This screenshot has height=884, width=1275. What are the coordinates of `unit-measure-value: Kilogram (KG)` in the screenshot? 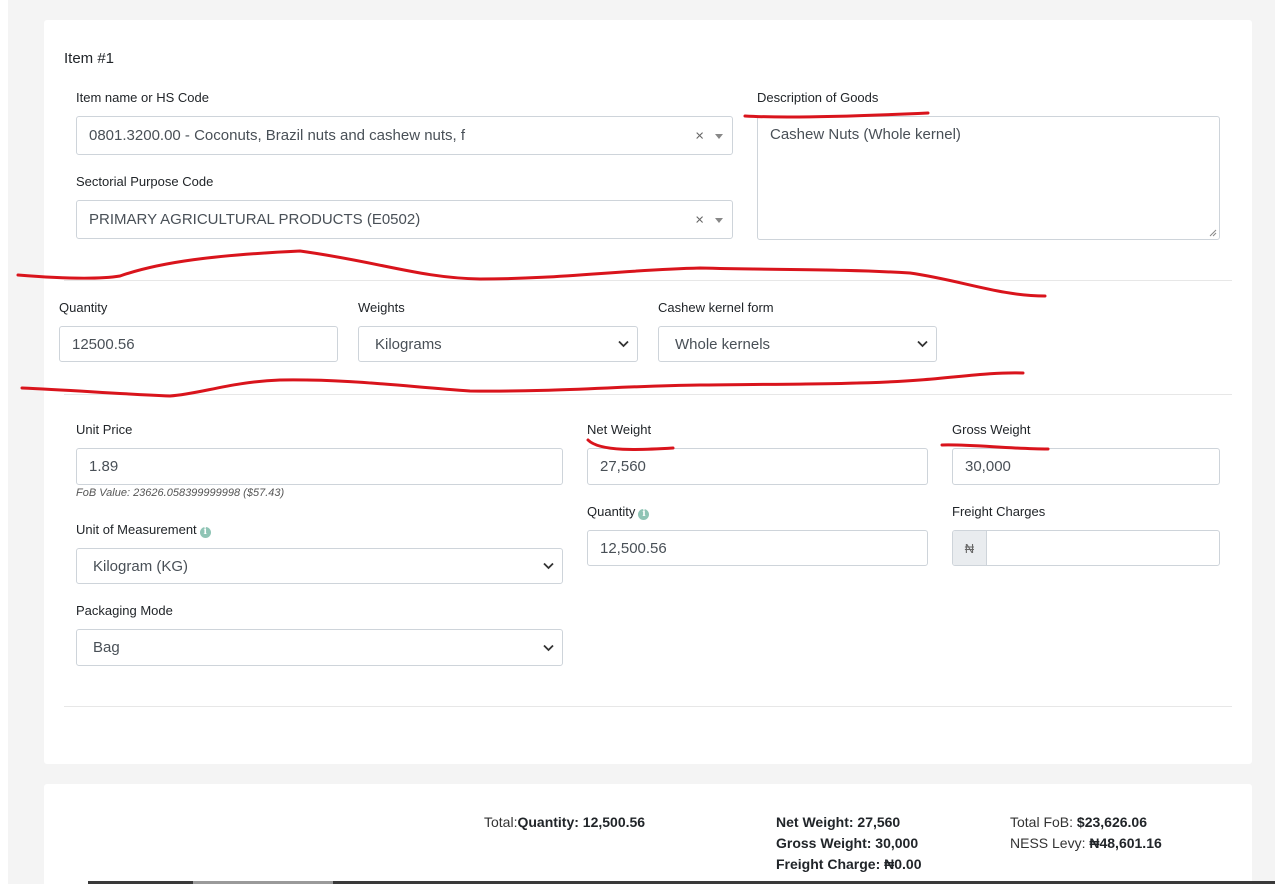 It's located at (141, 566).